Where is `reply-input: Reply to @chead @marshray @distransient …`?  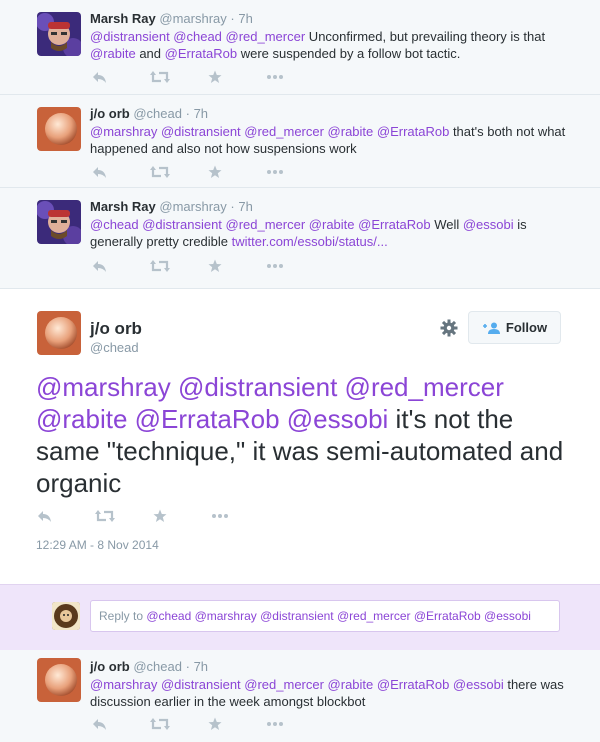 reply-input: Reply to @chead @marshray @distransient … is located at coordinates (325, 616).